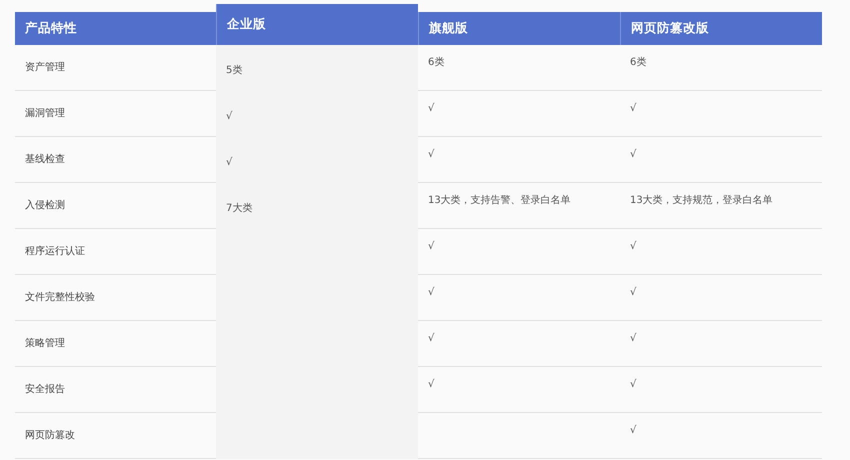  Describe the element at coordinates (115, 390) in the screenshot. I see `feature-label: 安全报告` at that location.